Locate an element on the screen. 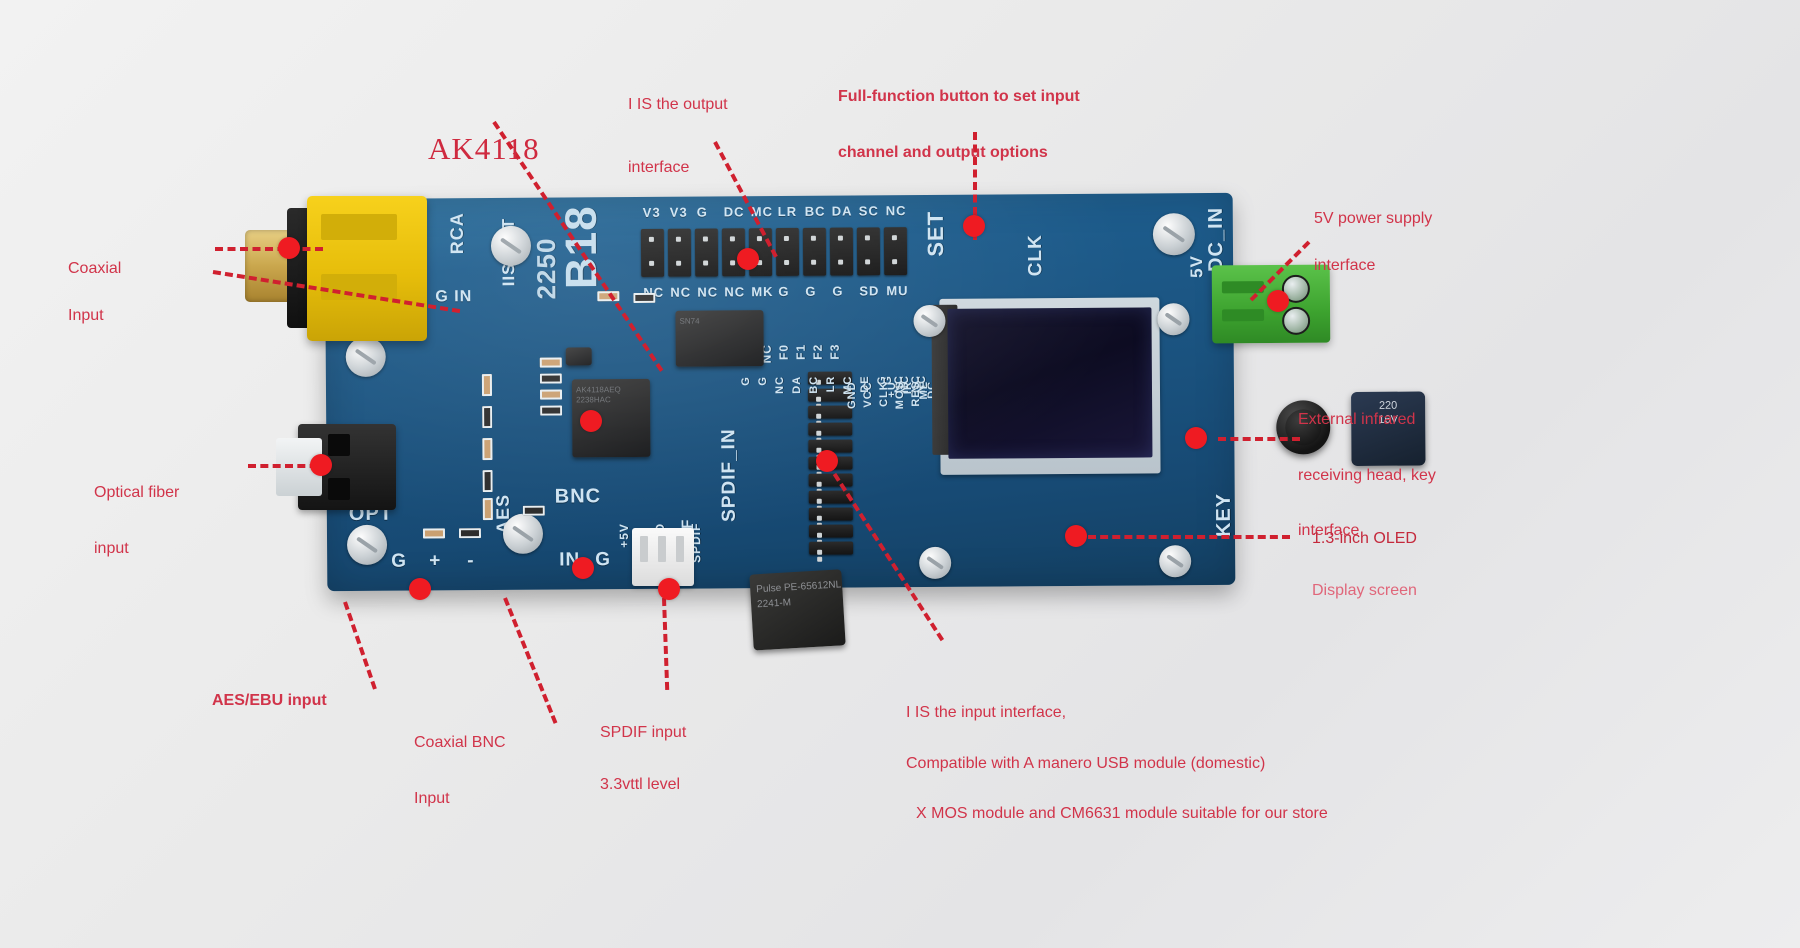 The image size is (1800, 948). pin-label: LR is located at coordinates (831, 384).